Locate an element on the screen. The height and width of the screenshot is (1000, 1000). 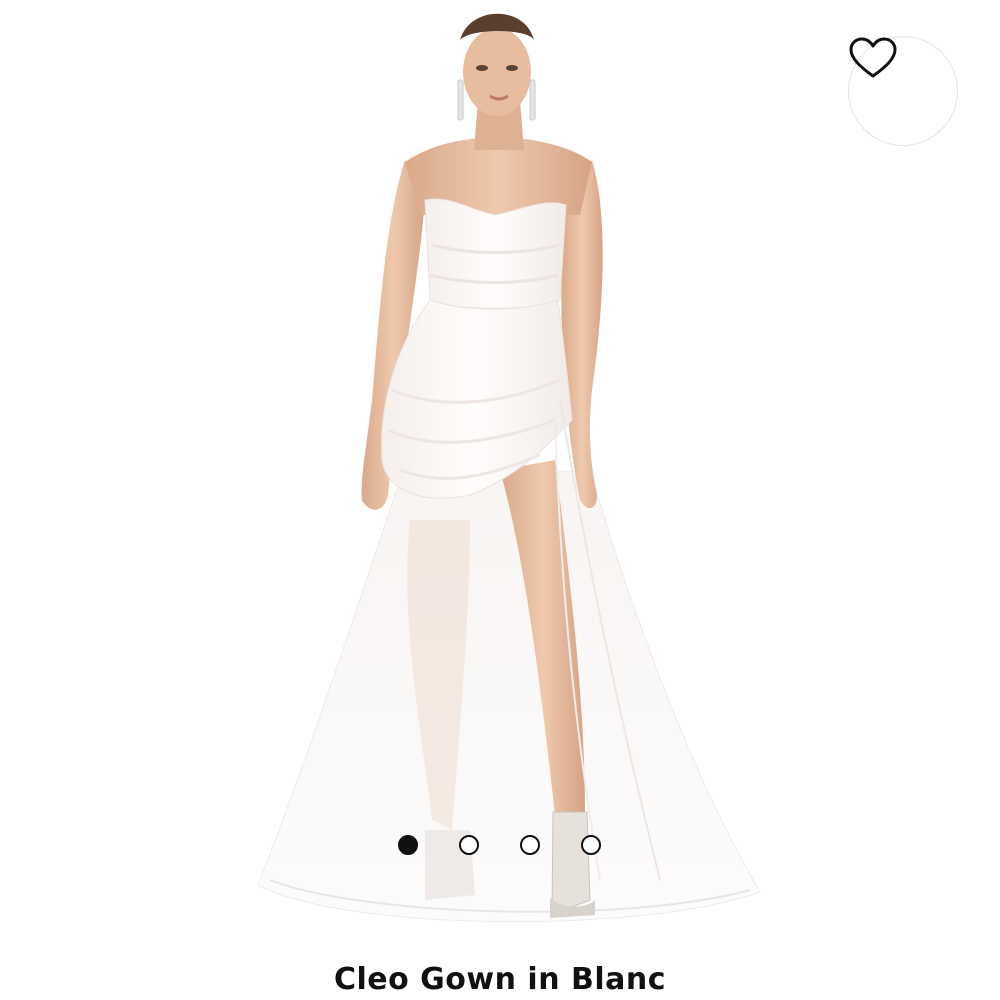
favorite-button is located at coordinates (903, 91).